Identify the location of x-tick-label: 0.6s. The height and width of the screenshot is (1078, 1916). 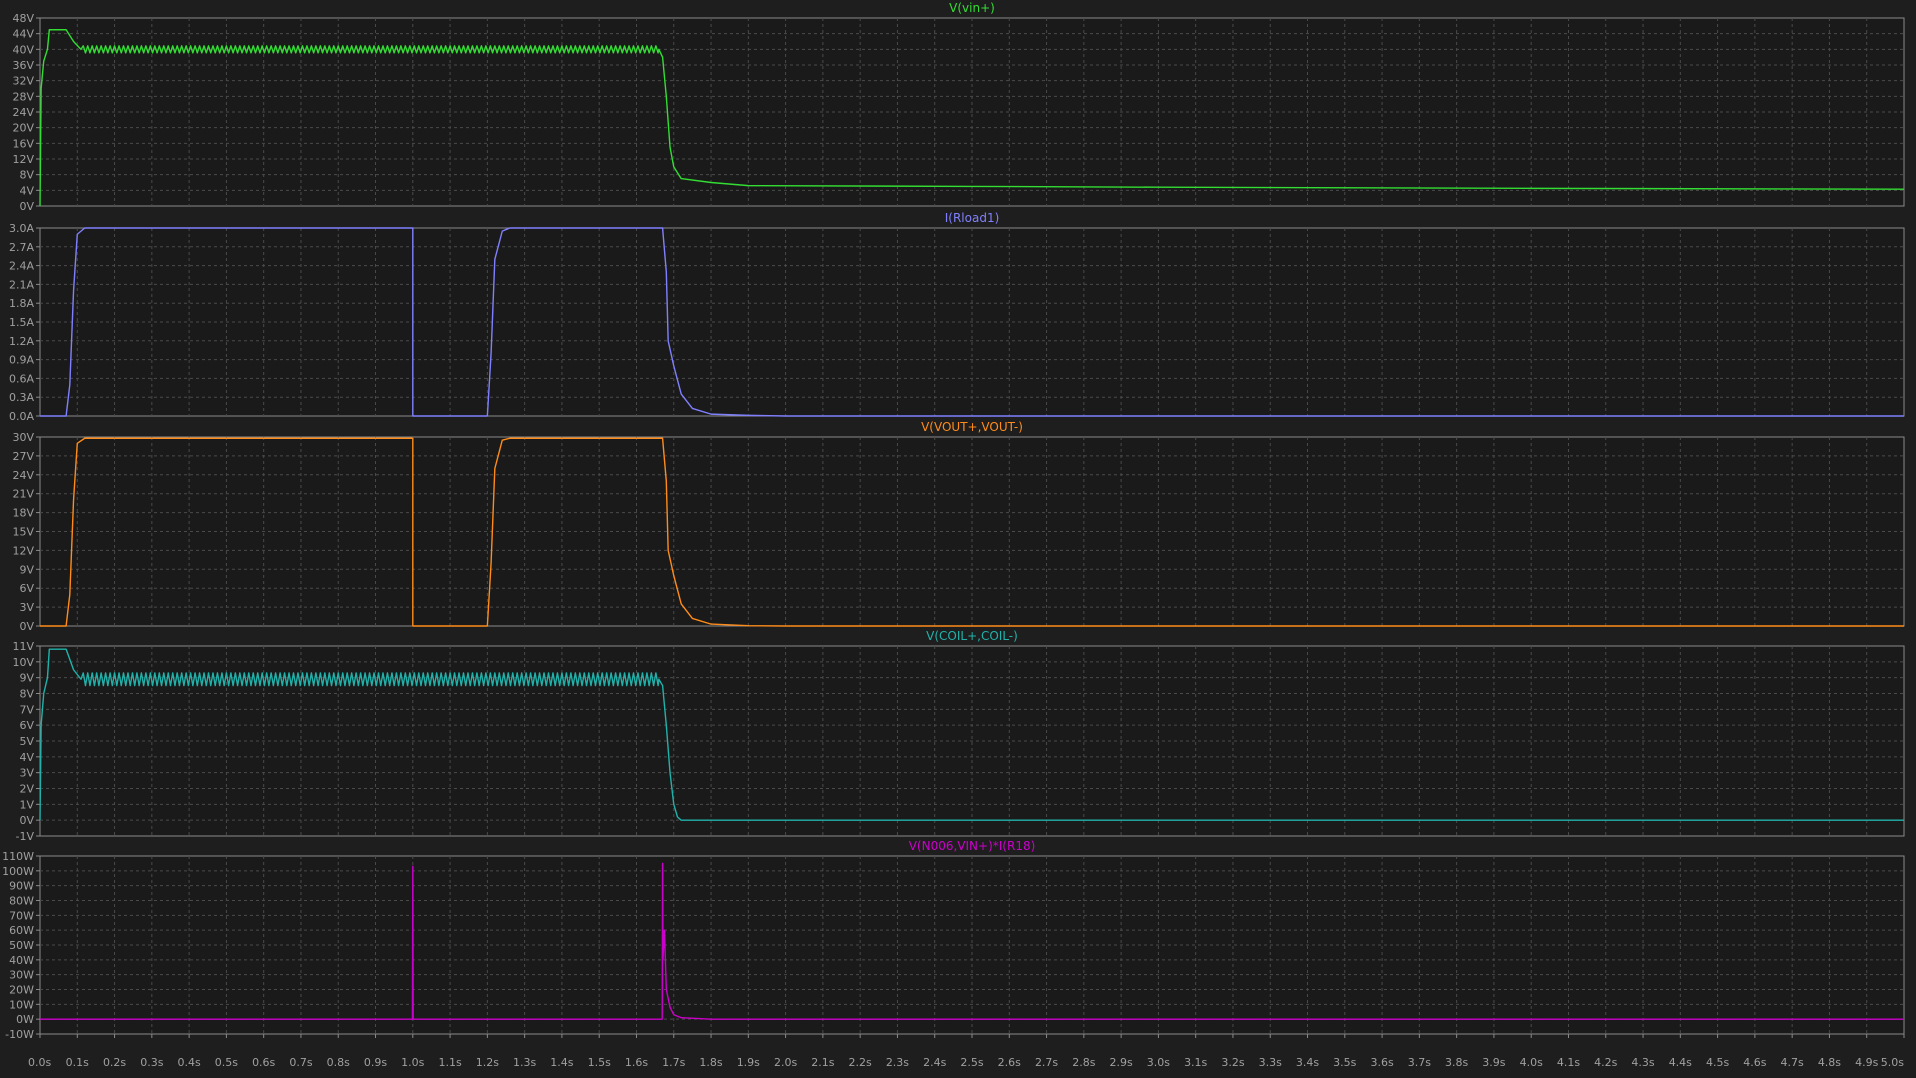
(263, 1062).